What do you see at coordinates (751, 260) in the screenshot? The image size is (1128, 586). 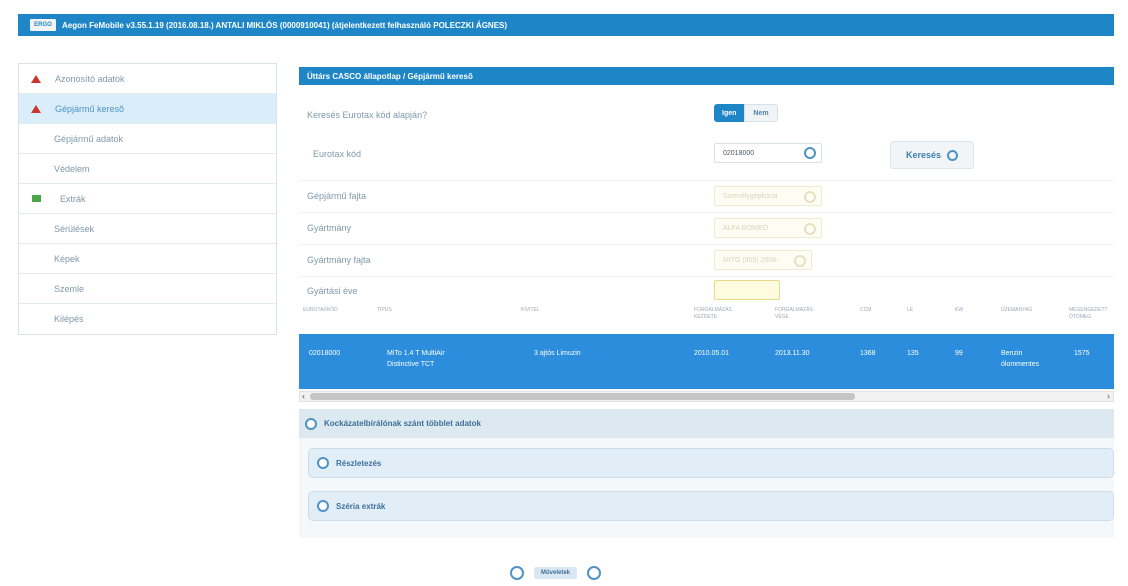 I see `model-value: MITO (955) 2008-` at bounding box center [751, 260].